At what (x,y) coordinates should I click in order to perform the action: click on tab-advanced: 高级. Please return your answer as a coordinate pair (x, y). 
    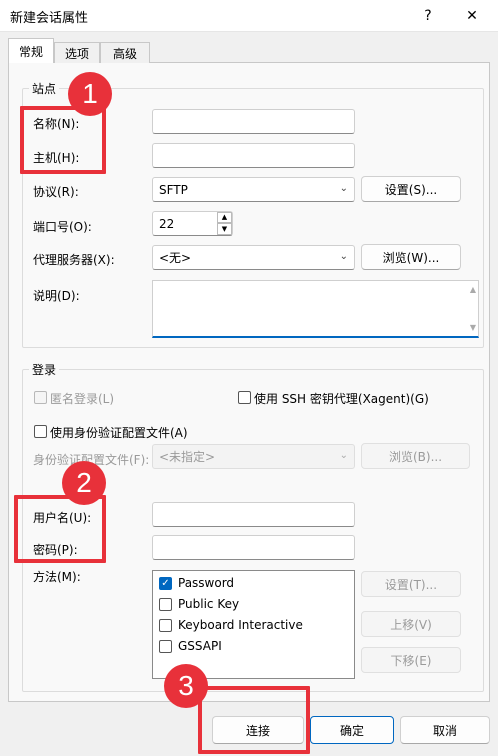
    Looking at the image, I should click on (125, 52).